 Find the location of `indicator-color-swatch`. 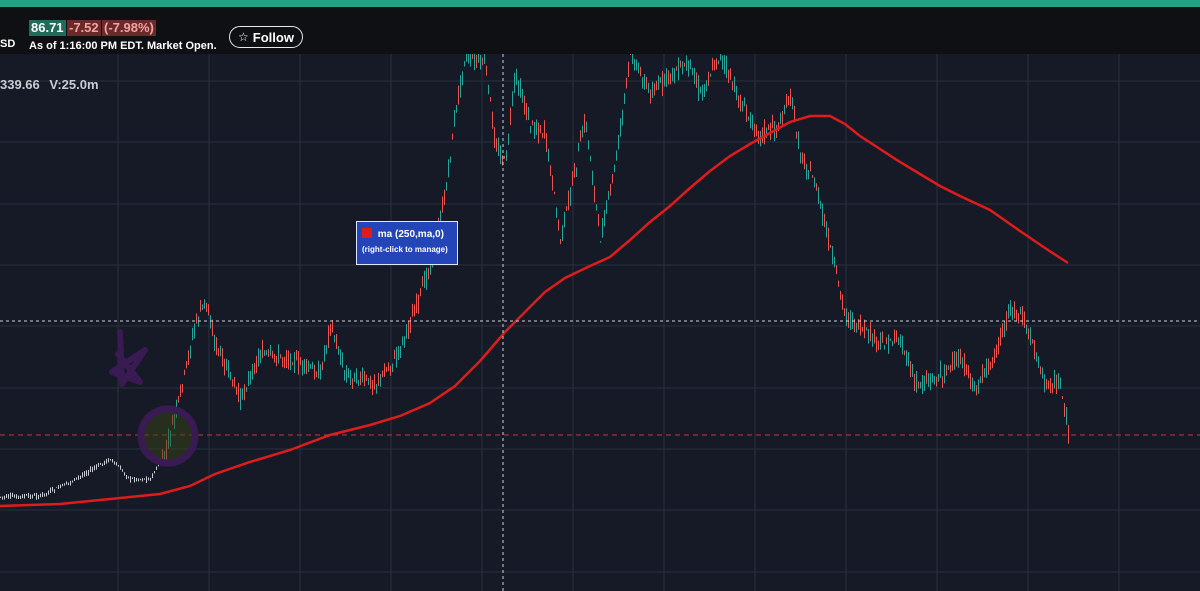

indicator-color-swatch is located at coordinates (367, 233).